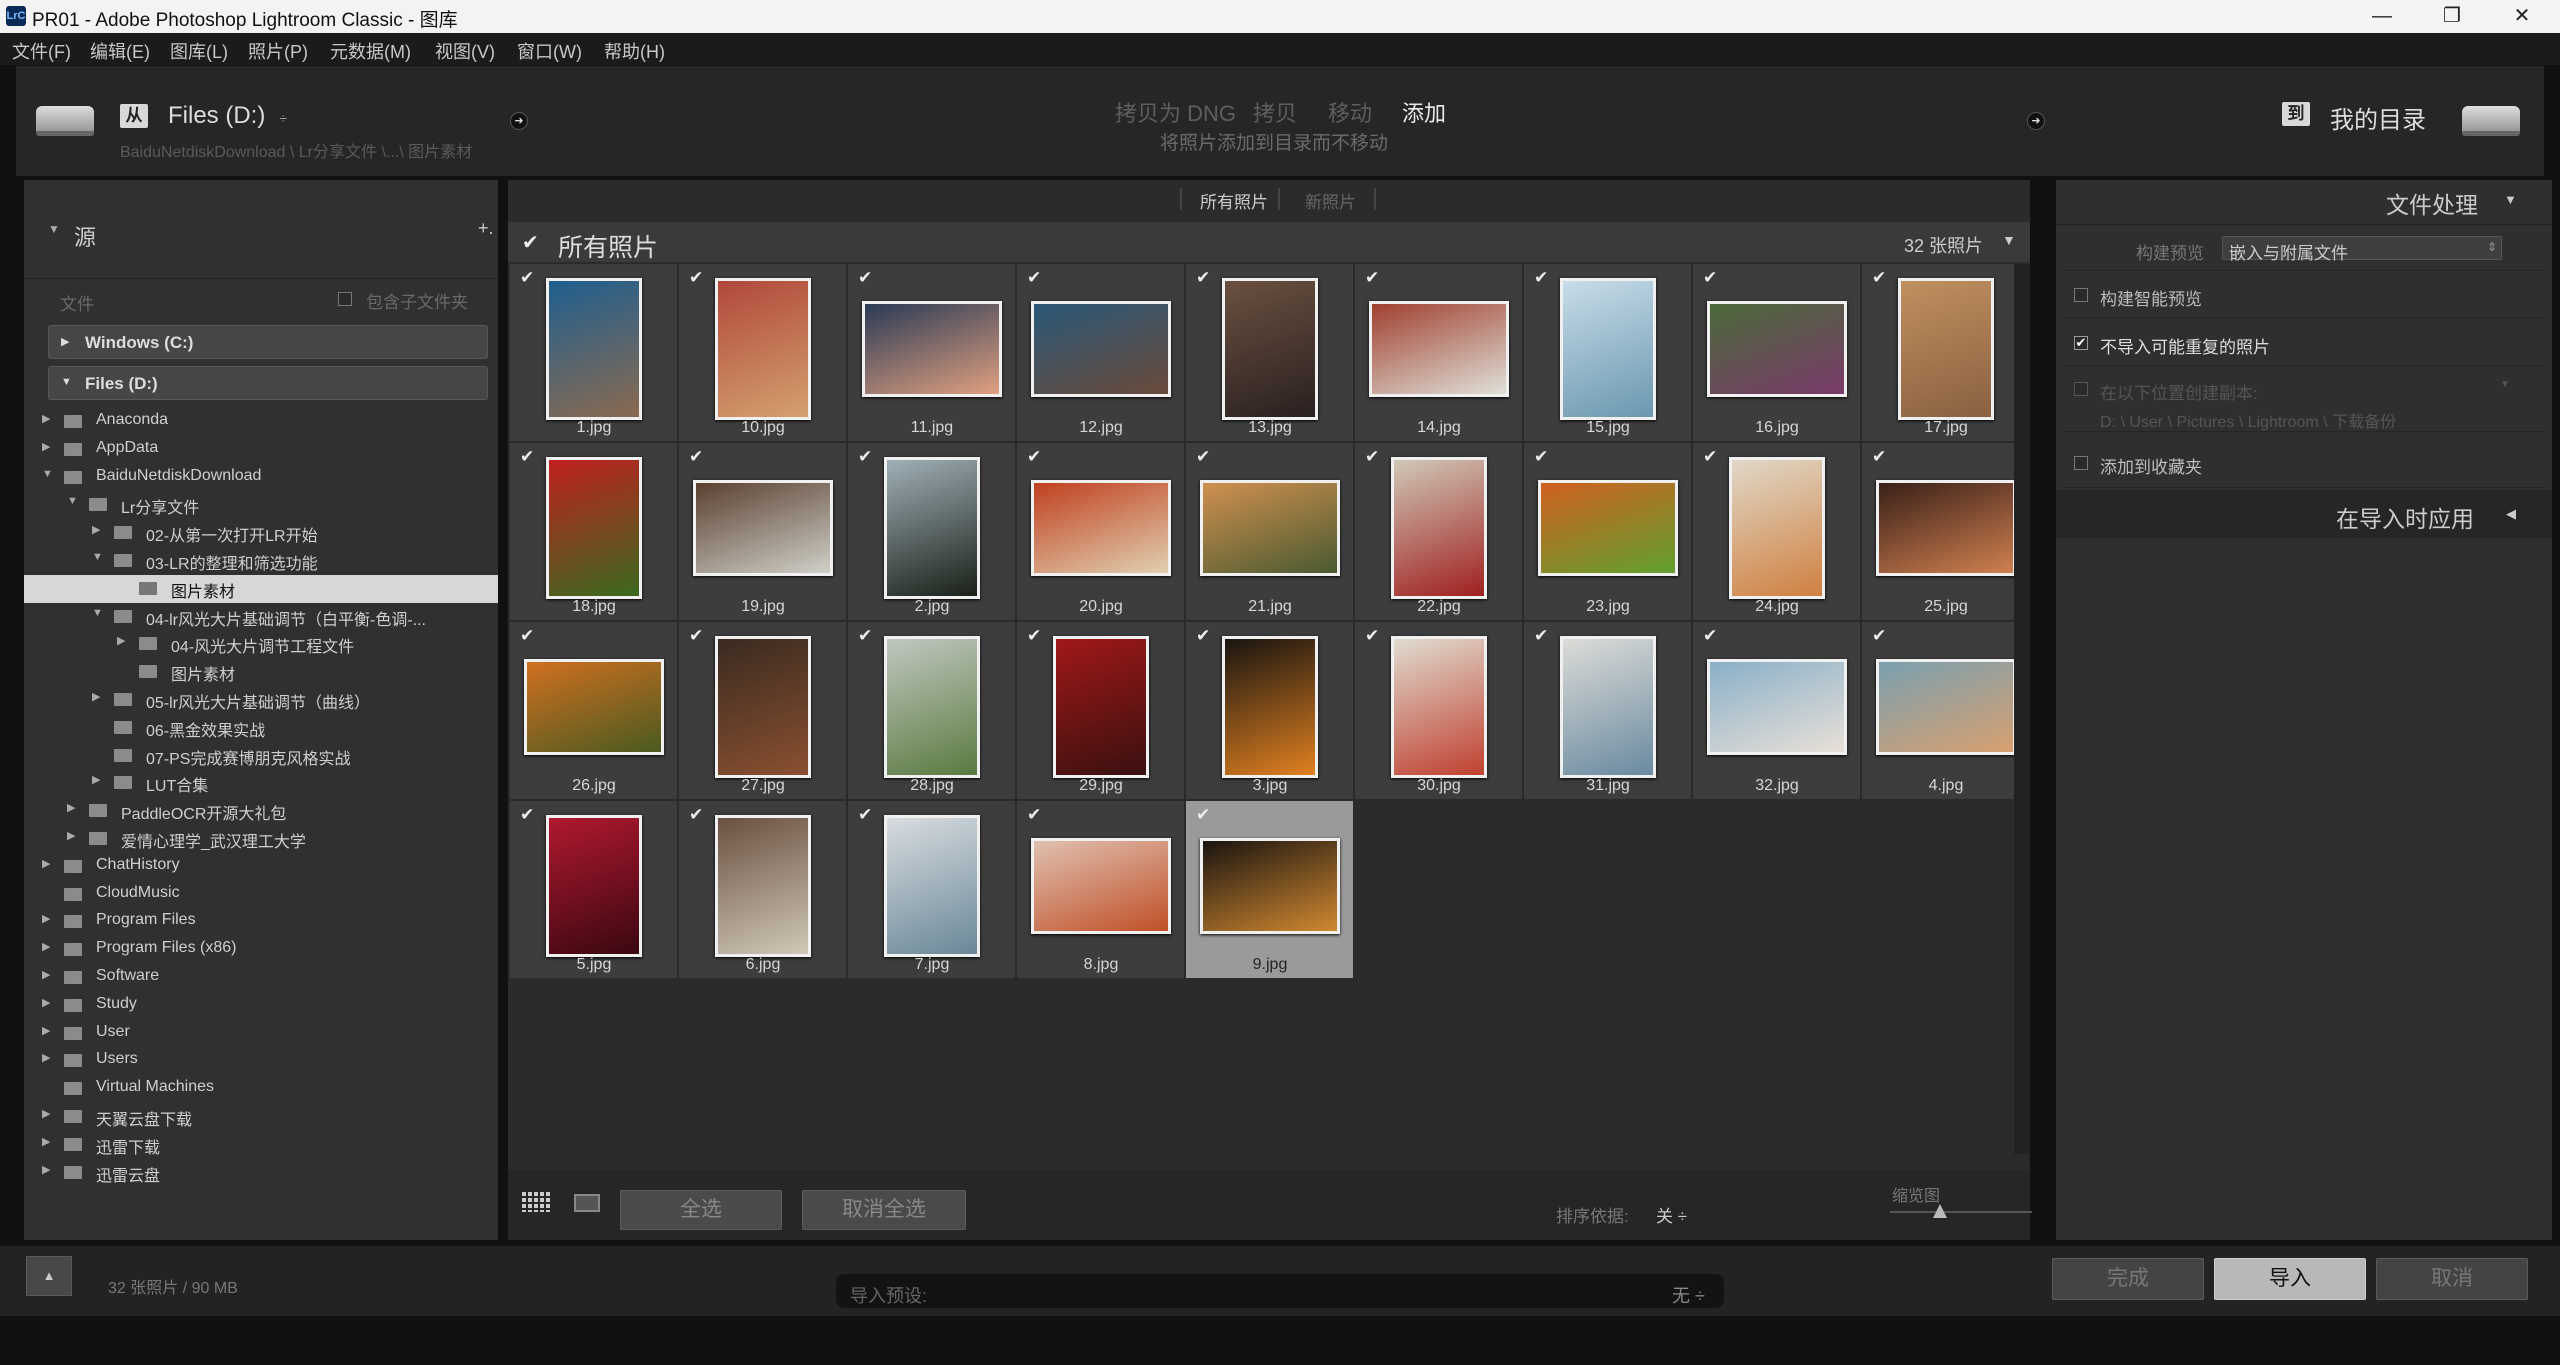 This screenshot has height=1365, width=2560. What do you see at coordinates (269, 811) in the screenshot?
I see `folder-item: ▶ PaddleOCR开源大礼包` at bounding box center [269, 811].